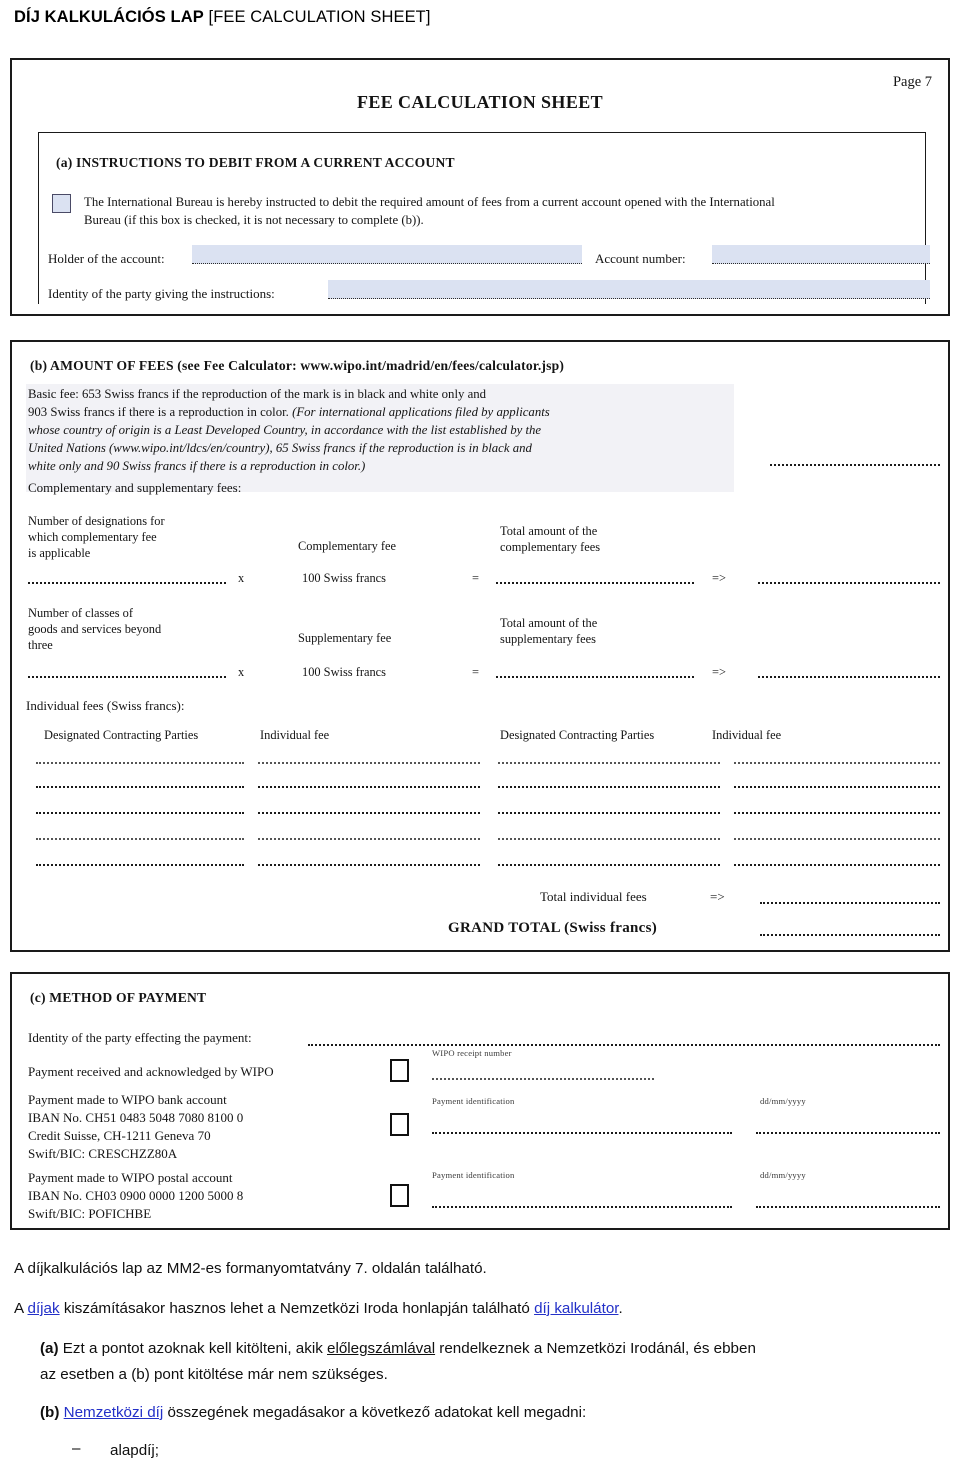 The image size is (960, 1466). Describe the element at coordinates (136, 1117) in the screenshot. I see `wipo-bank-iban: IBAN No. CH51 0483 5048 7080 8100 0` at that location.